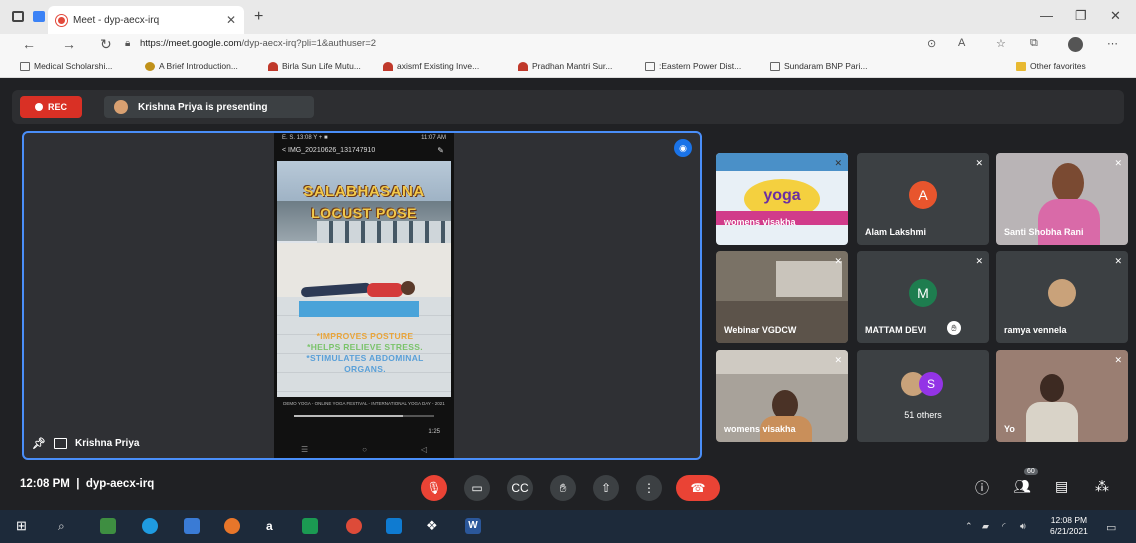 The width and height of the screenshot is (1136, 543). What do you see at coordinates (1102, 486) in the screenshot?
I see `activities-icon: ⁂` at bounding box center [1102, 486].